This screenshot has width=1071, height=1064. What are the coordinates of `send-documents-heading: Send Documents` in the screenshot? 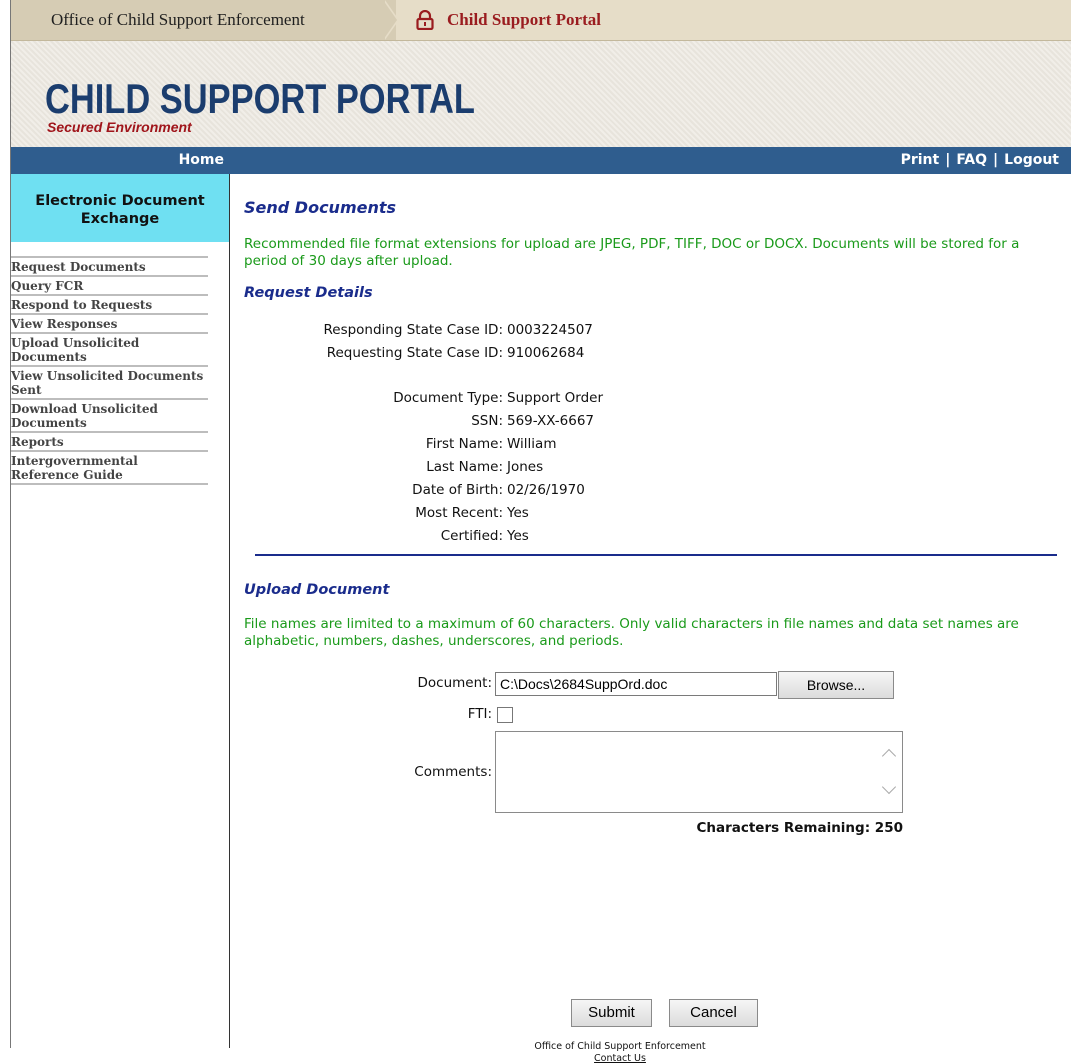 It's located at (320, 207).